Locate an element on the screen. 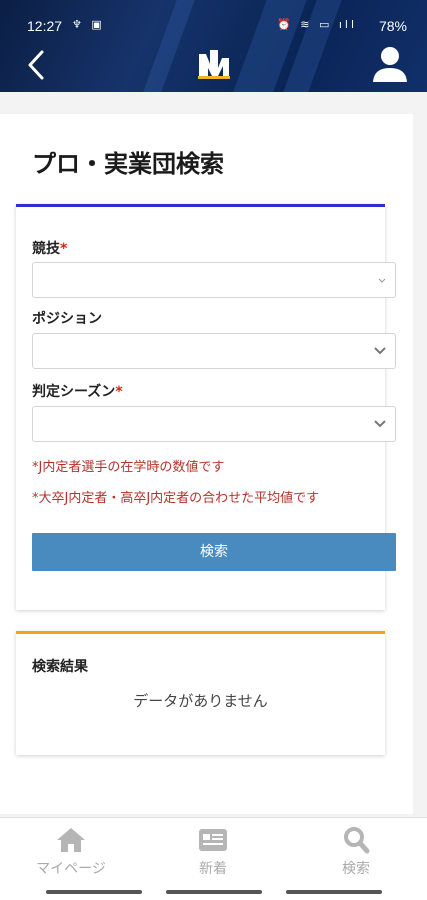 The image size is (427, 900). chevron-left-icon is located at coordinates (36, 65).